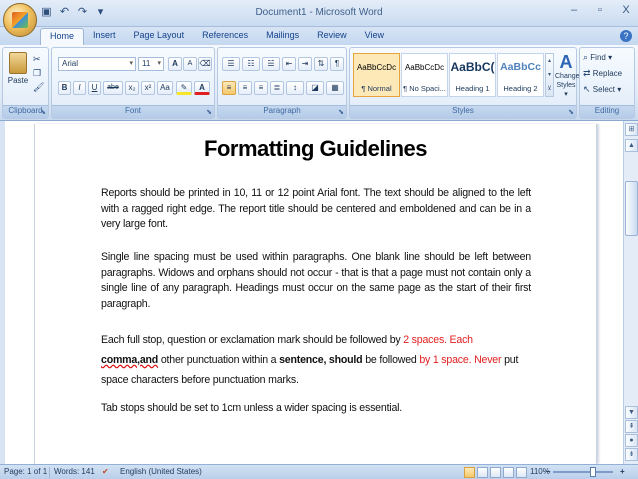 This screenshot has height=479, width=638. Describe the element at coordinates (133, 111) in the screenshot. I see `font-group-label: Font` at that location.